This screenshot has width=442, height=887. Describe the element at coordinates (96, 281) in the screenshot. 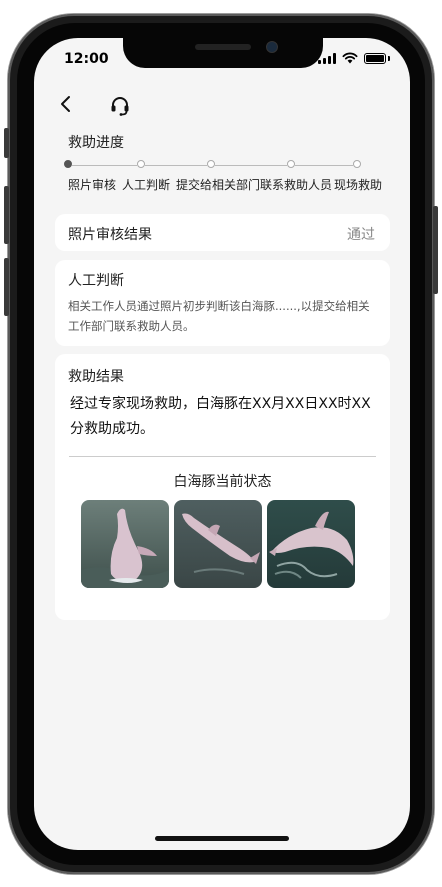

I see `manual-judgement-label: 人工判断` at that location.